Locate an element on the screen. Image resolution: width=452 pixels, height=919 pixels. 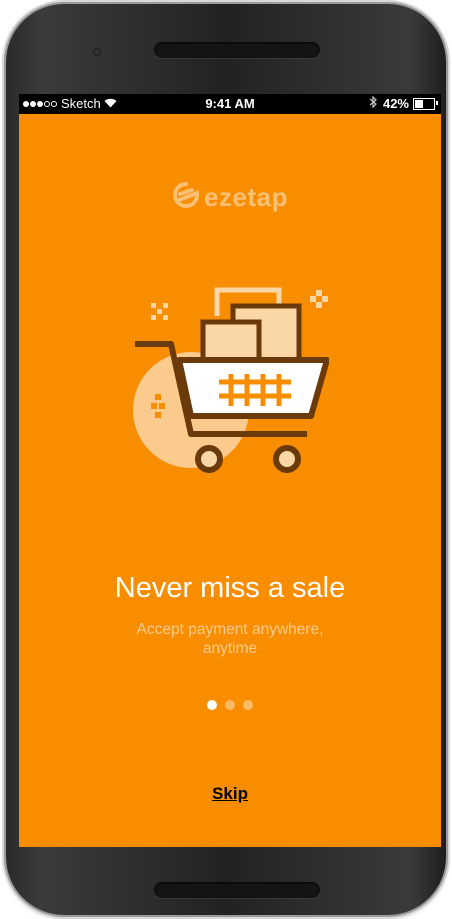
earpiece-speaker is located at coordinates (237, 50).